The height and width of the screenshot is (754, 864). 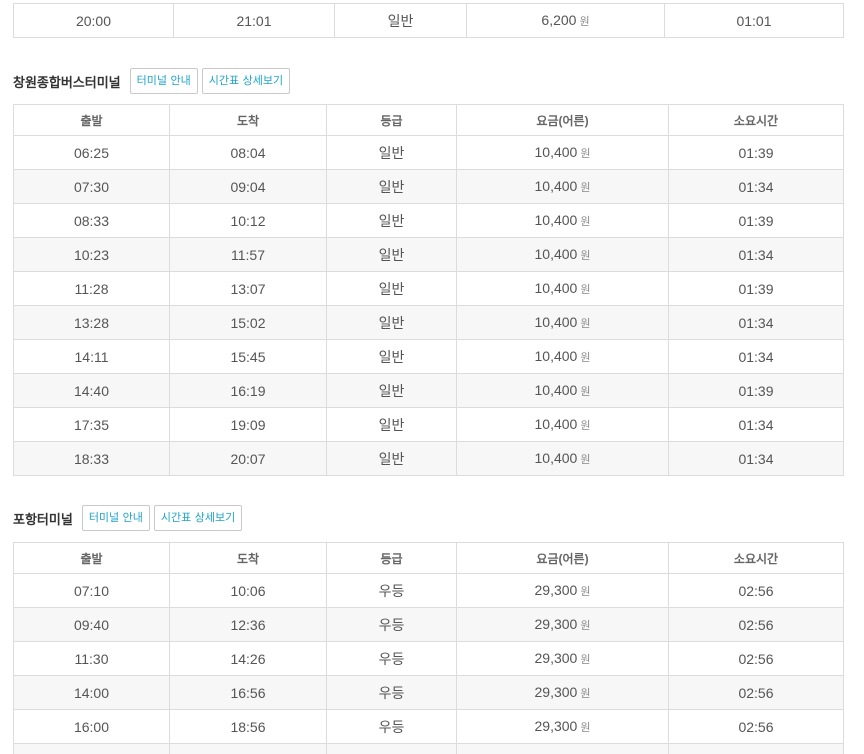 I want to click on duration, so click(x=756, y=748).